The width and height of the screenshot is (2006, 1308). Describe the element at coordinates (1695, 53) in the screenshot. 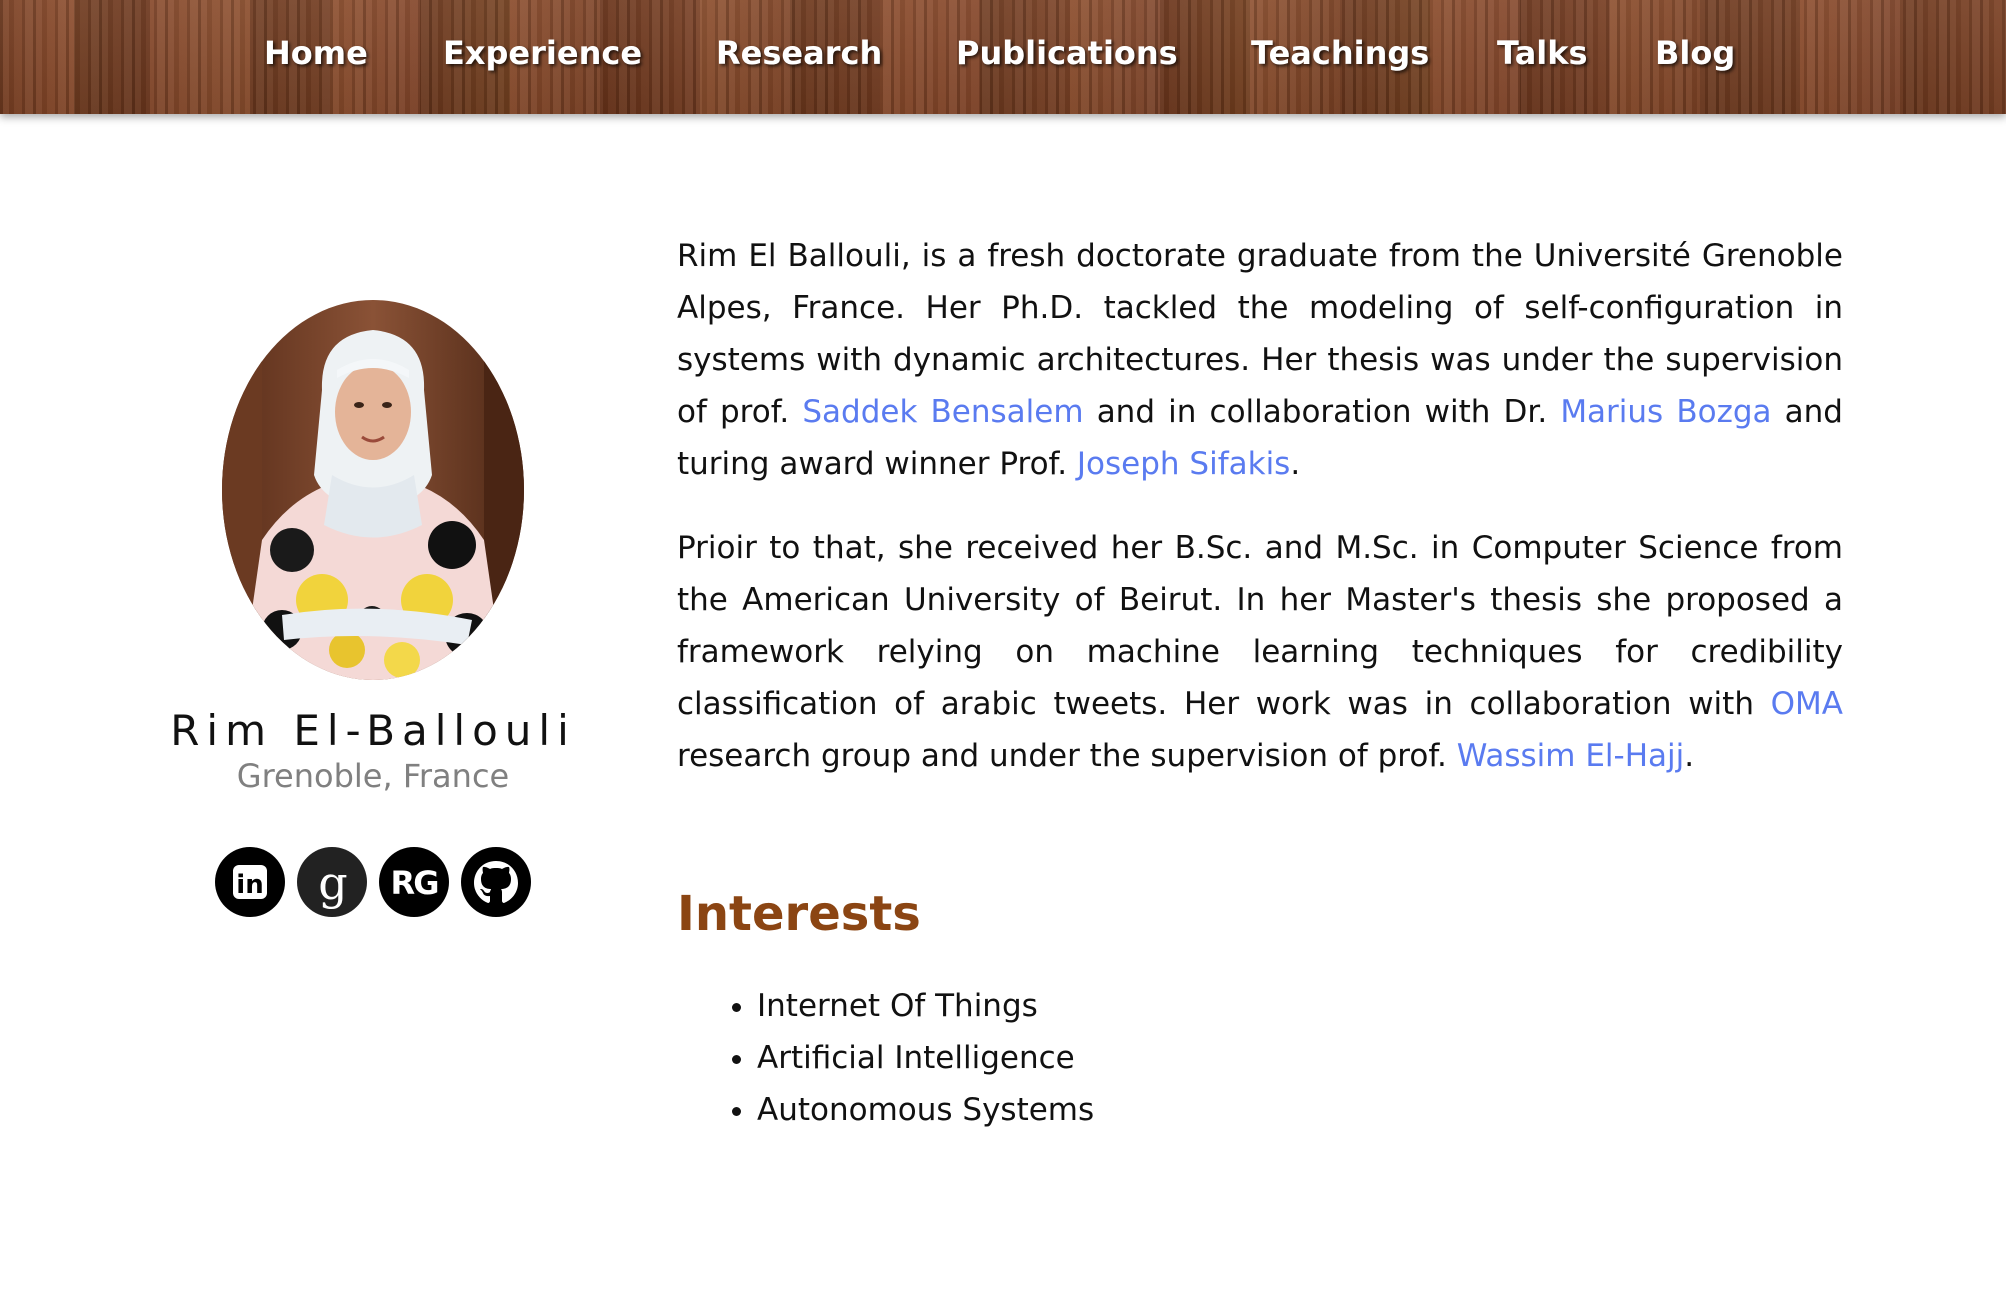

I see `nav-blog: Blog` at that location.